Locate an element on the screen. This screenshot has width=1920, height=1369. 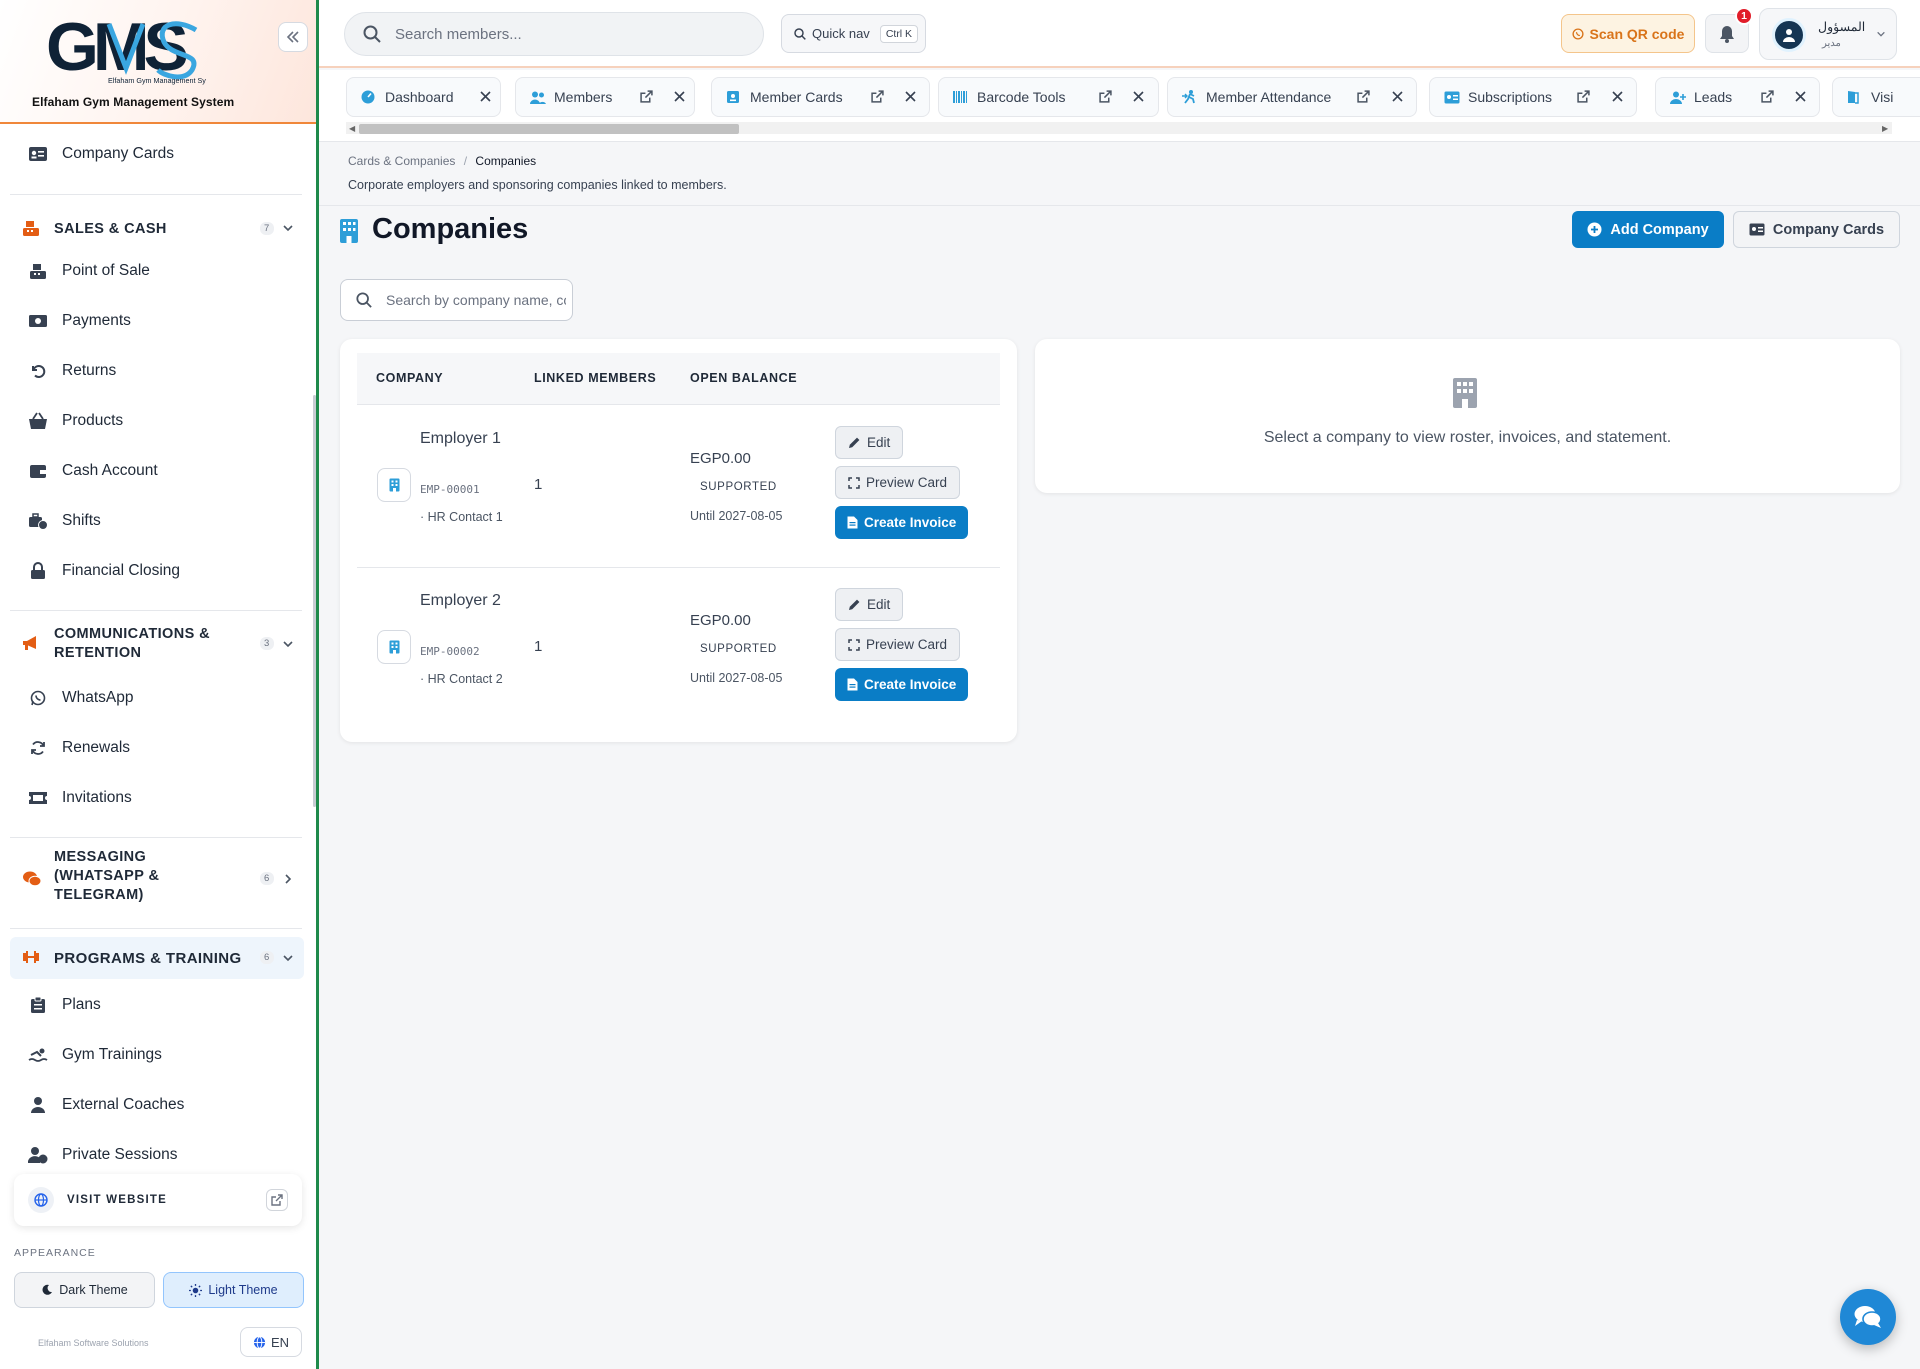
collapse-sidebar-button is located at coordinates (293, 37).